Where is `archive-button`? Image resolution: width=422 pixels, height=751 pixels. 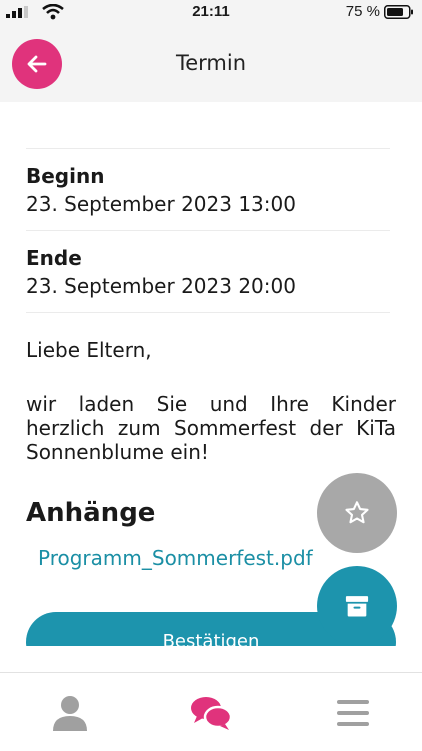 archive-button is located at coordinates (357, 606).